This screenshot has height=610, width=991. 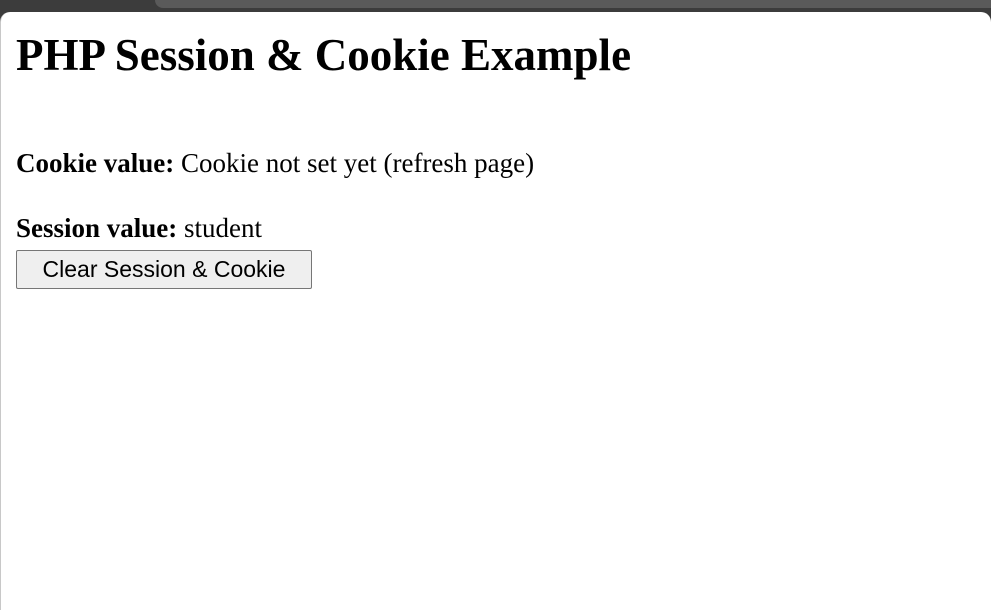 What do you see at coordinates (223, 228) in the screenshot?
I see `session-value: student` at bounding box center [223, 228].